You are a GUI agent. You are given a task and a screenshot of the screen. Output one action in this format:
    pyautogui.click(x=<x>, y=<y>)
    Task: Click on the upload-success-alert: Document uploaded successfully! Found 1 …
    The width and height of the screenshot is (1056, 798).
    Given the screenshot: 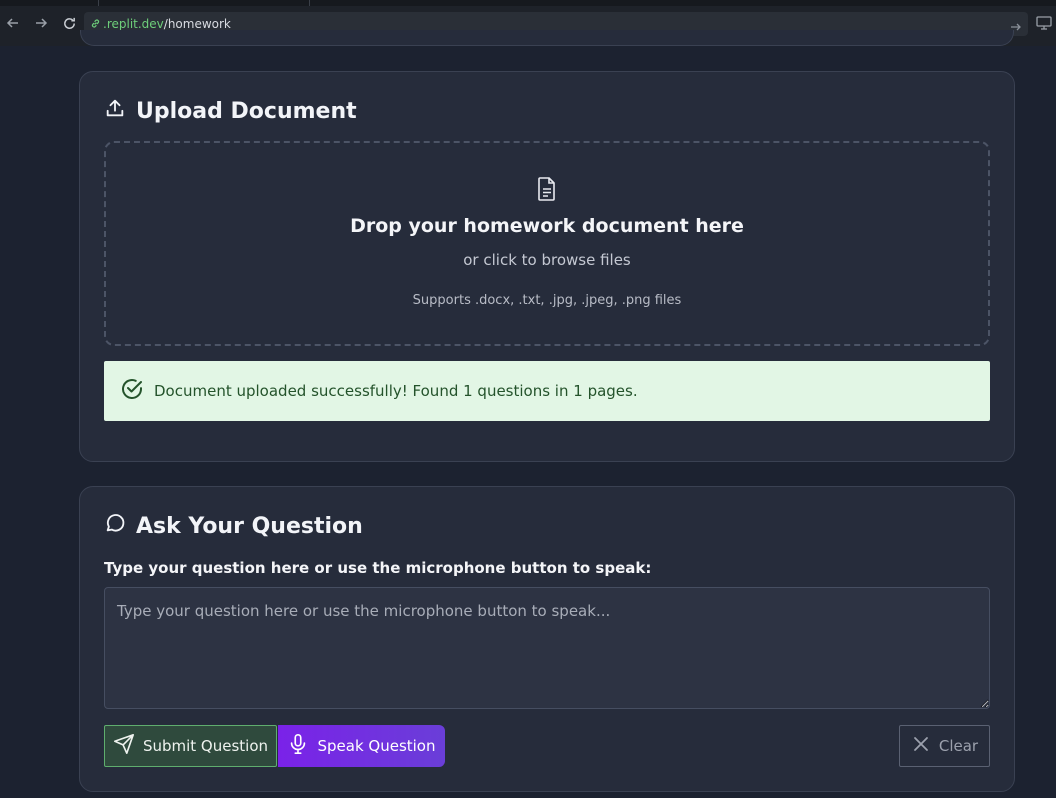 What is the action you would take?
    pyautogui.click(x=547, y=391)
    